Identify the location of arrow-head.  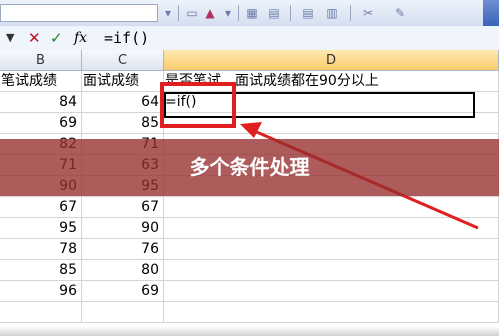
(251, 130).